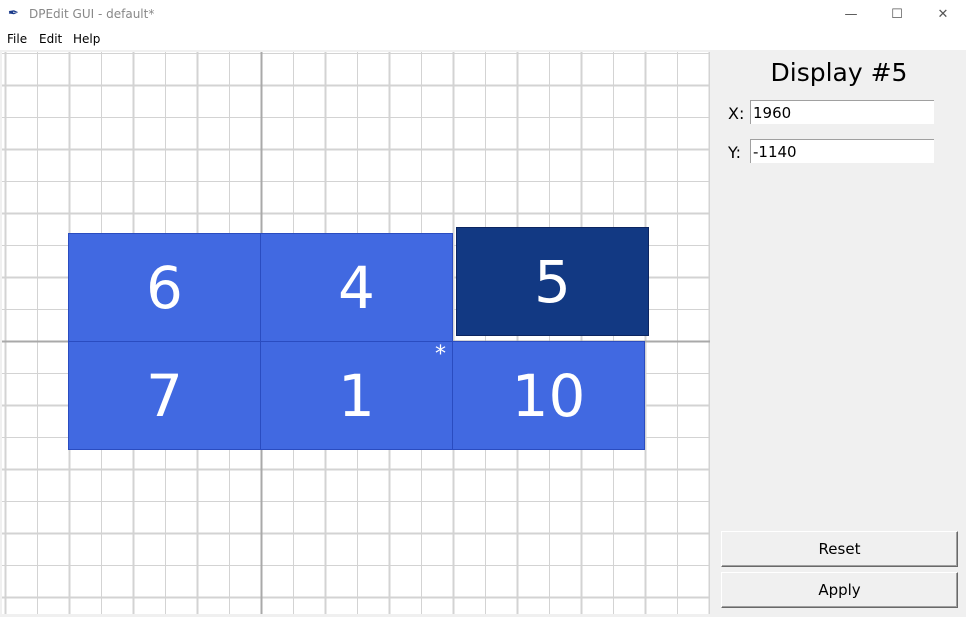 The height and width of the screenshot is (617, 966). Describe the element at coordinates (50, 39) in the screenshot. I see `menu-edit: Edit` at that location.